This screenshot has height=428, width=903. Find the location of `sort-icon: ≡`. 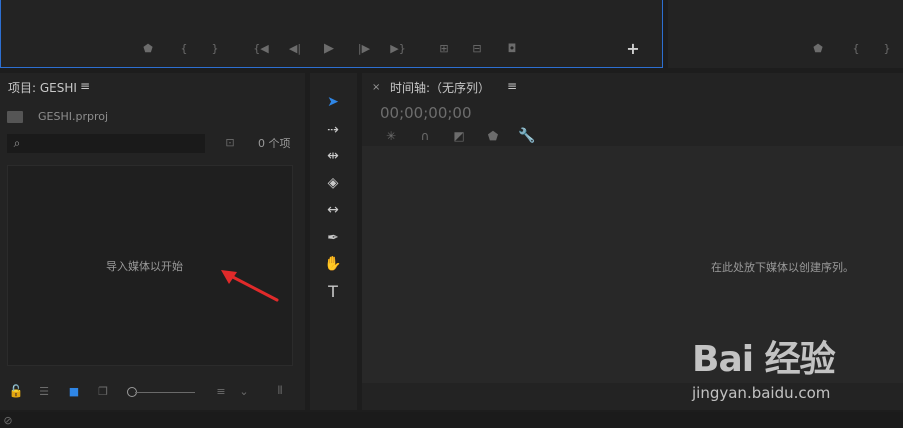

sort-icon: ≡ is located at coordinates (221, 391).